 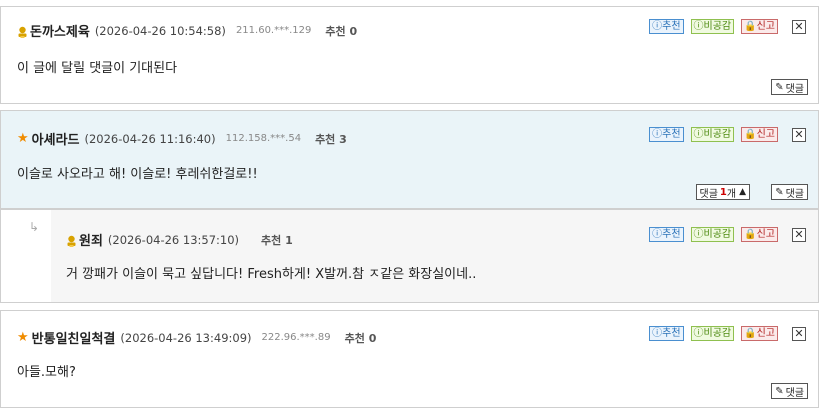 What do you see at coordinates (56, 138) in the screenshot?
I see `comment-author: 아셰라드` at bounding box center [56, 138].